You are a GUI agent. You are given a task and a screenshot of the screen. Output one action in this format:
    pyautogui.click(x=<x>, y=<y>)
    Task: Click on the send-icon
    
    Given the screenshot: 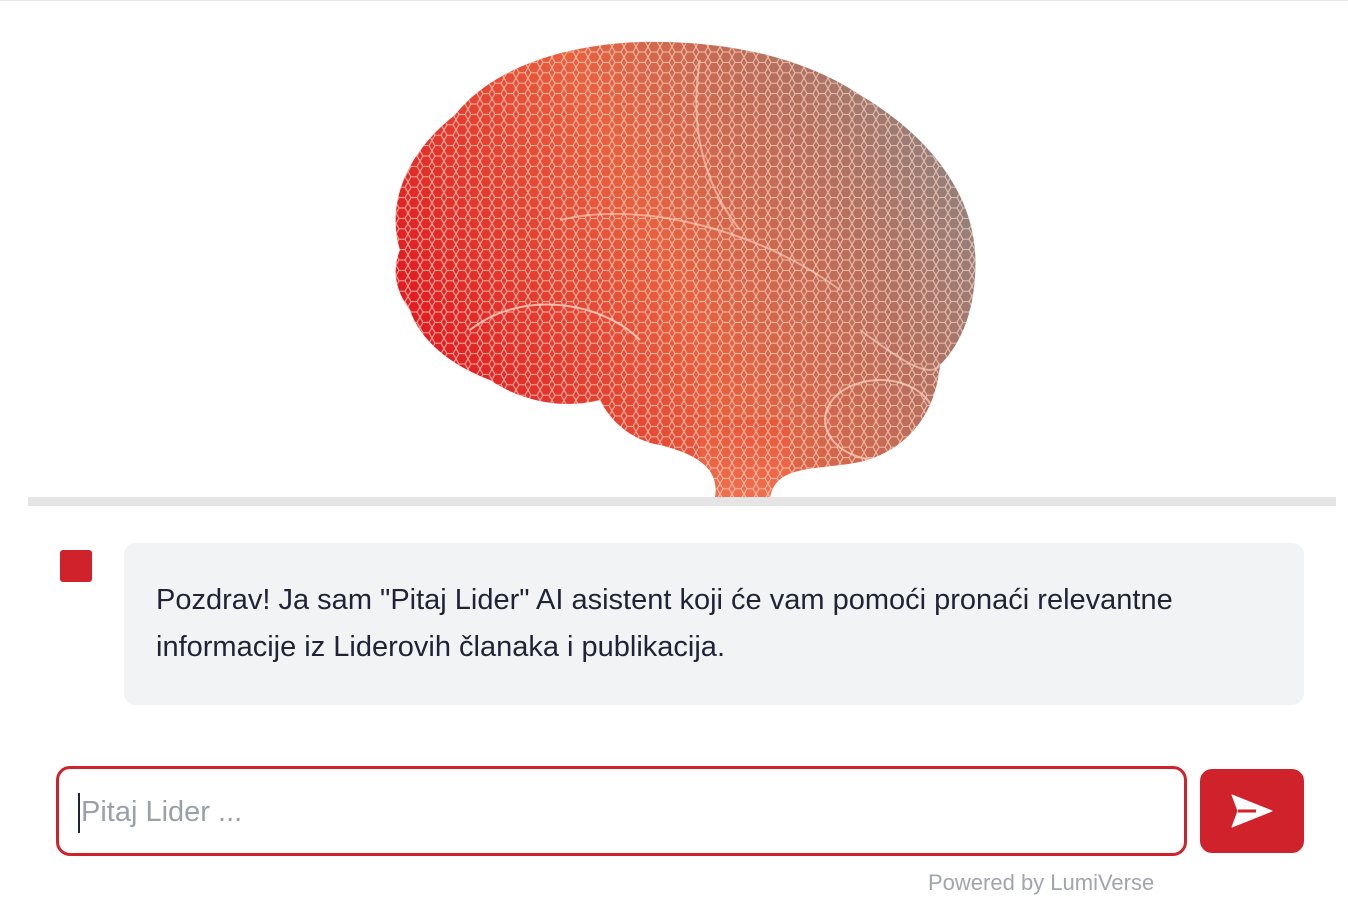 What is the action you would take?
    pyautogui.click(x=1252, y=811)
    